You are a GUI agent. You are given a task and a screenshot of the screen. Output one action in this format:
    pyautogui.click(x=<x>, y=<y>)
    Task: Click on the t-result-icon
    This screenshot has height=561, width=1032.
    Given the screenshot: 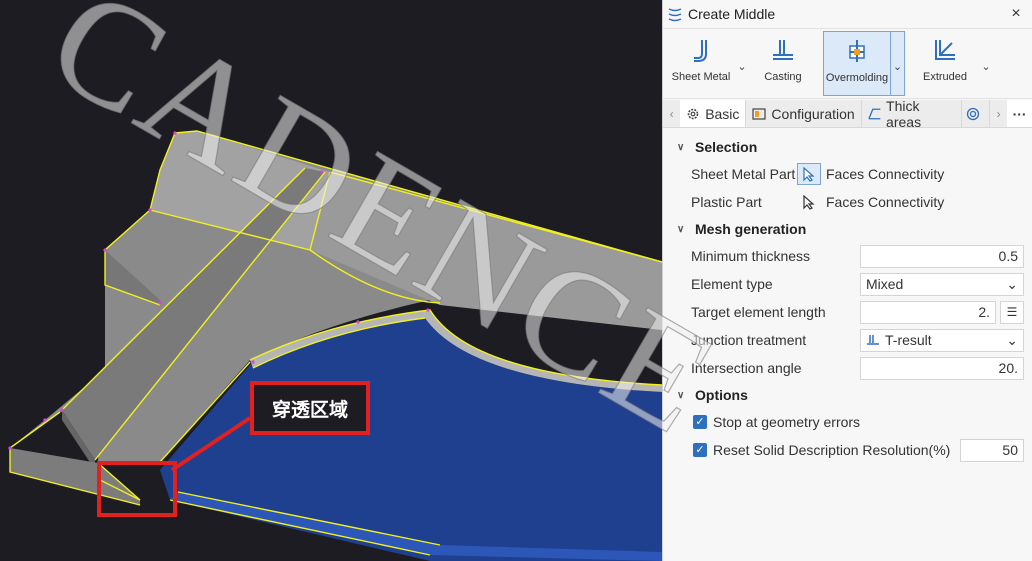 What is the action you would take?
    pyautogui.click(x=873, y=340)
    